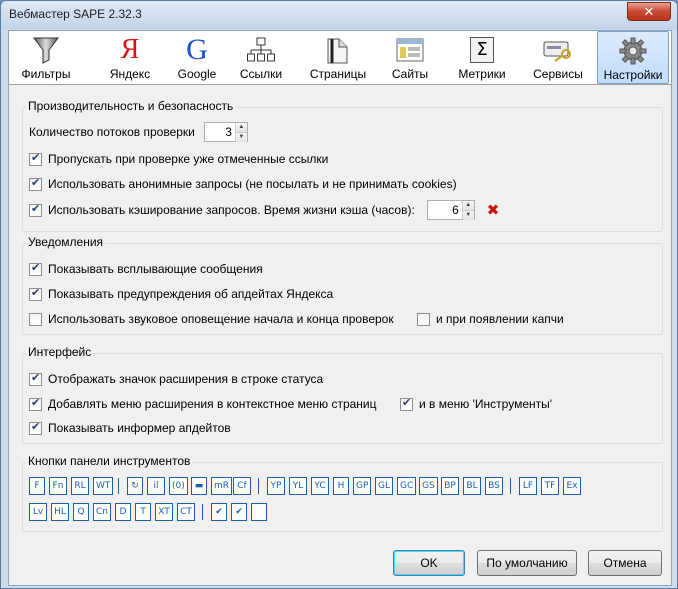 The image size is (678, 589). What do you see at coordinates (146, 269) in the screenshot?
I see `popup-row: Показывать всплывающие сообщения` at bounding box center [146, 269].